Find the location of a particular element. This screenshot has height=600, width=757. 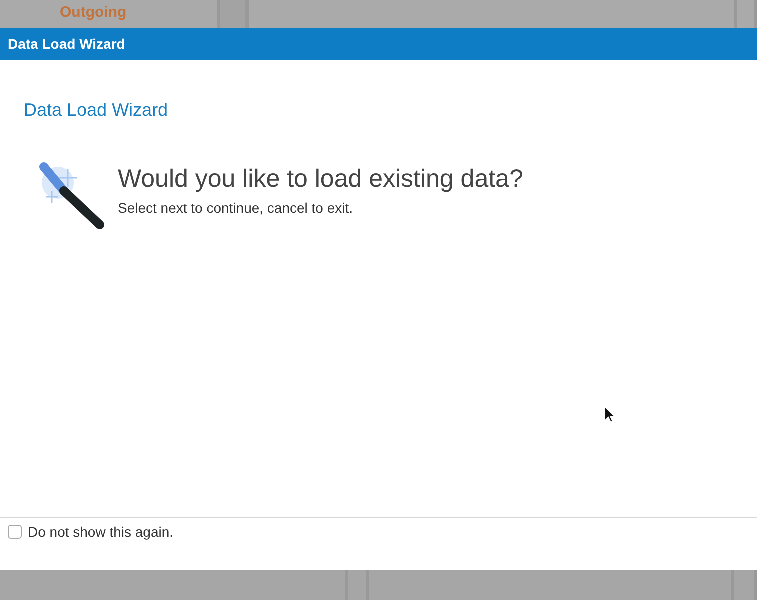

checkbox is located at coordinates (15, 532).